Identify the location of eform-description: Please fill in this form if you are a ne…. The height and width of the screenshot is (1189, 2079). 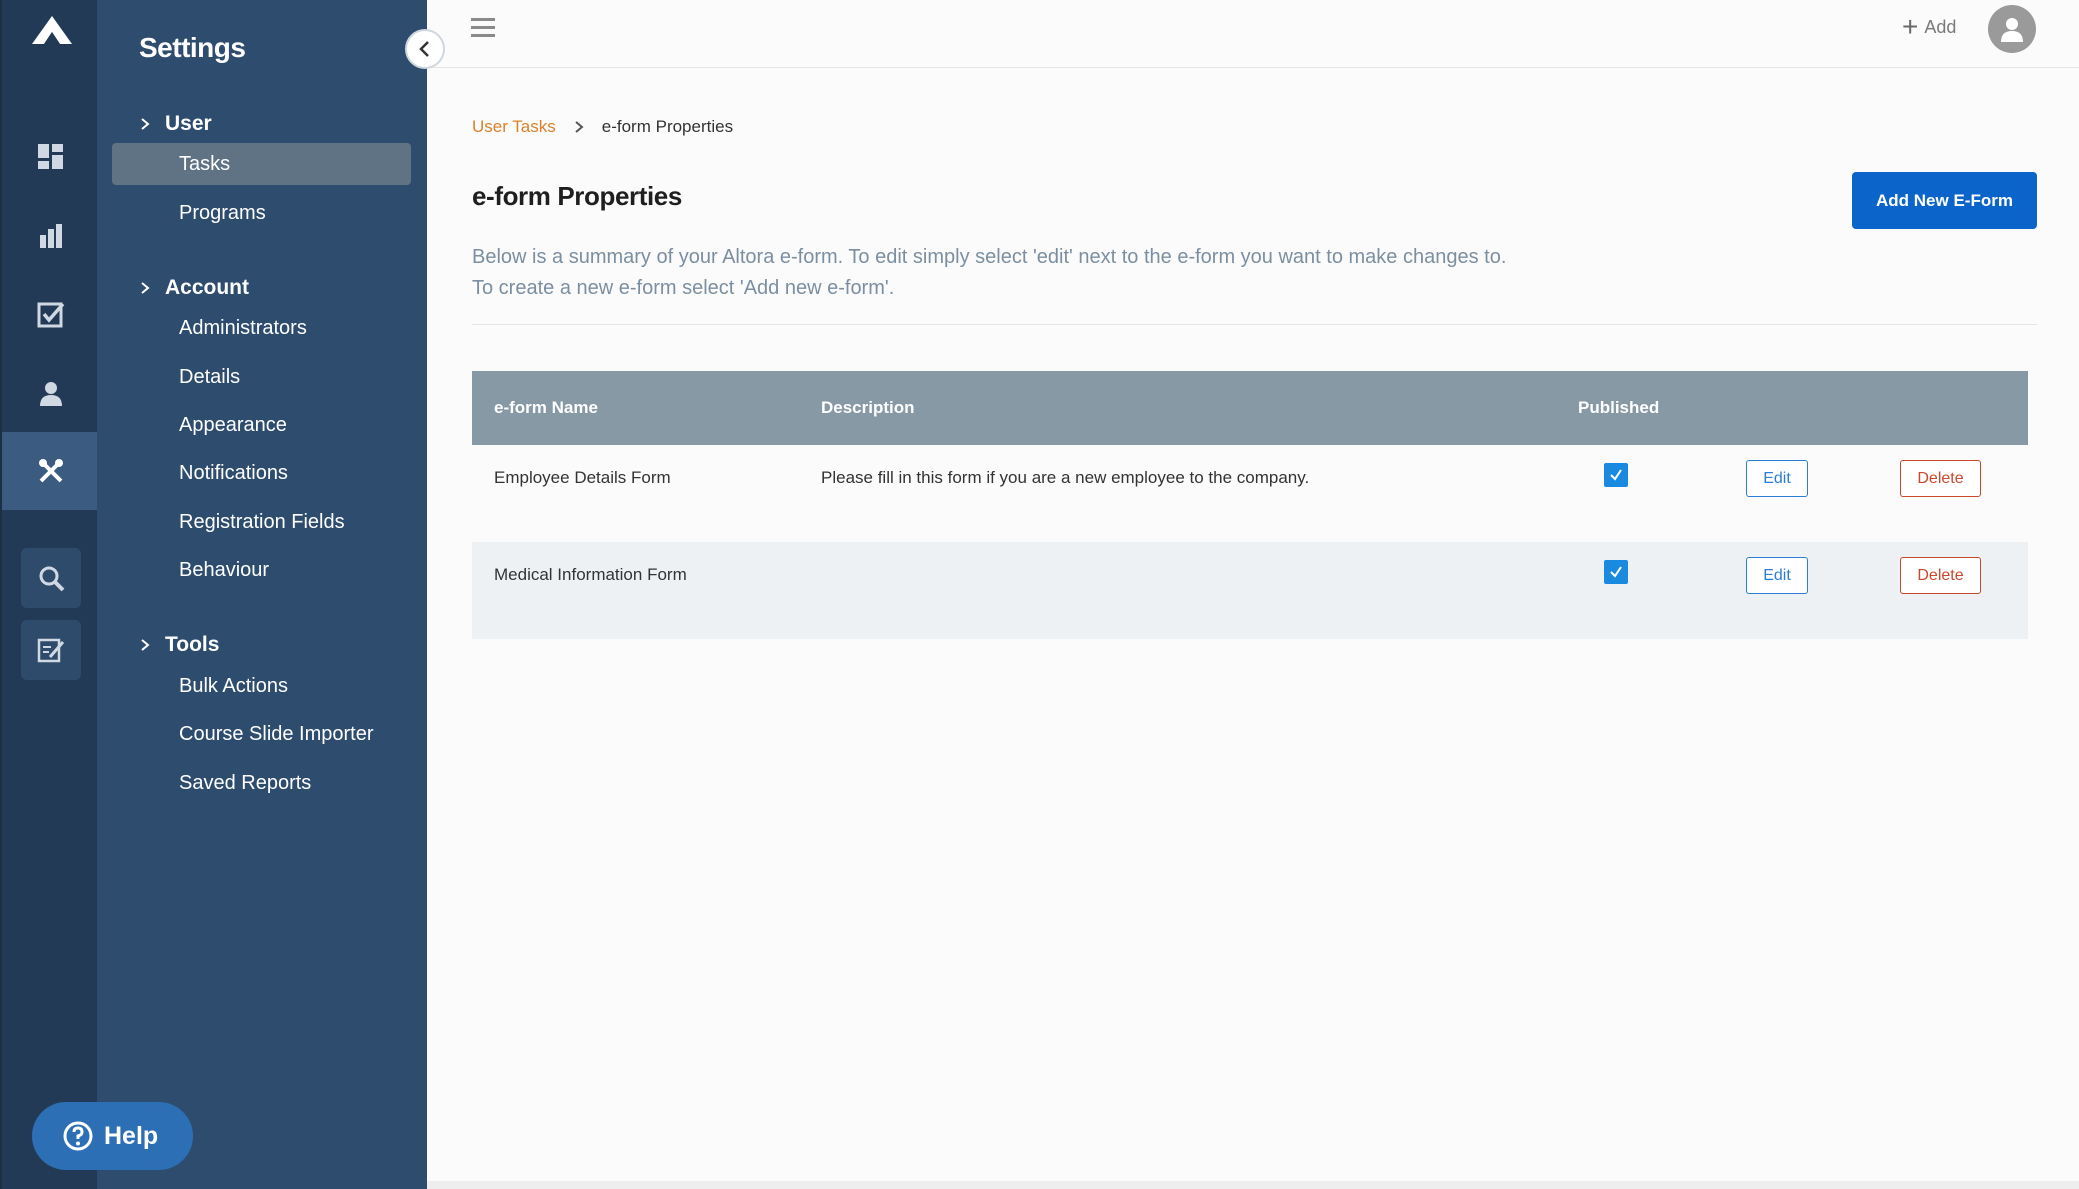
(1065, 477).